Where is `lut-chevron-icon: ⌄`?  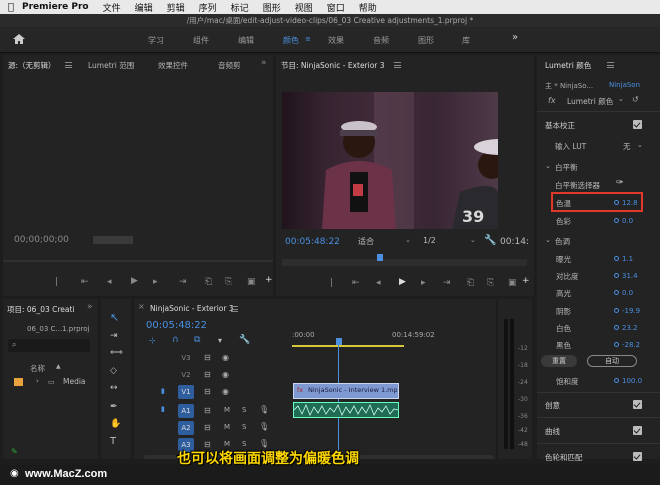
lut-chevron-icon: ⌄ is located at coordinates (640, 145).